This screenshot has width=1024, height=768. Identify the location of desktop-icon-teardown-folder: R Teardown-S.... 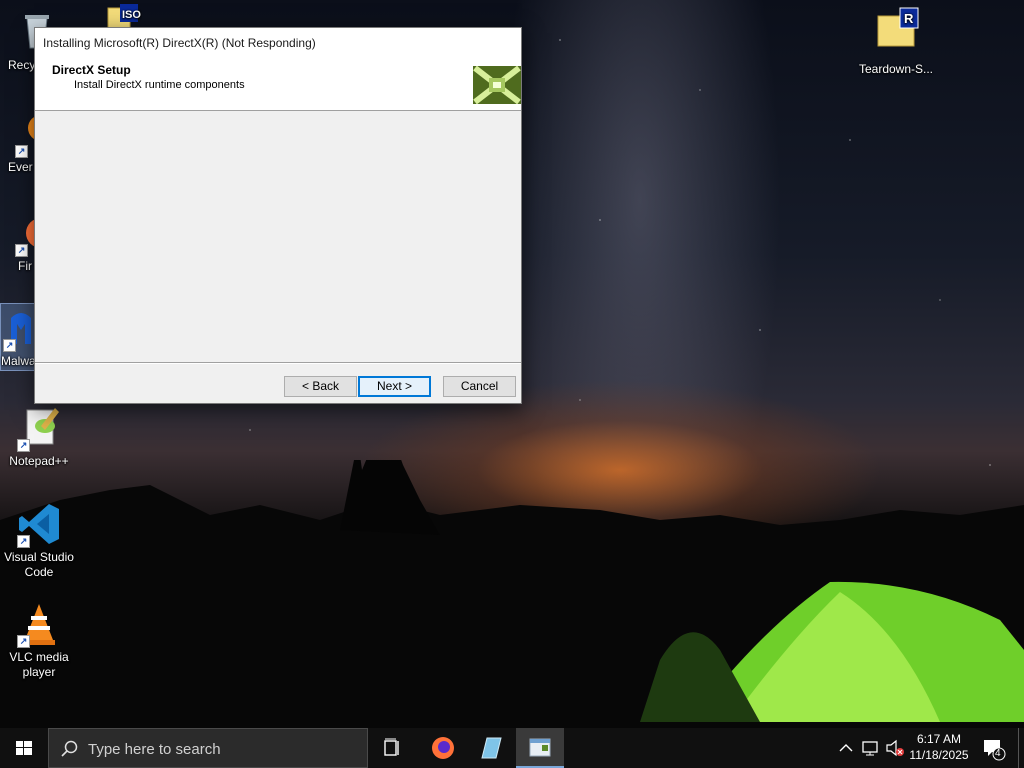
(896, 41).